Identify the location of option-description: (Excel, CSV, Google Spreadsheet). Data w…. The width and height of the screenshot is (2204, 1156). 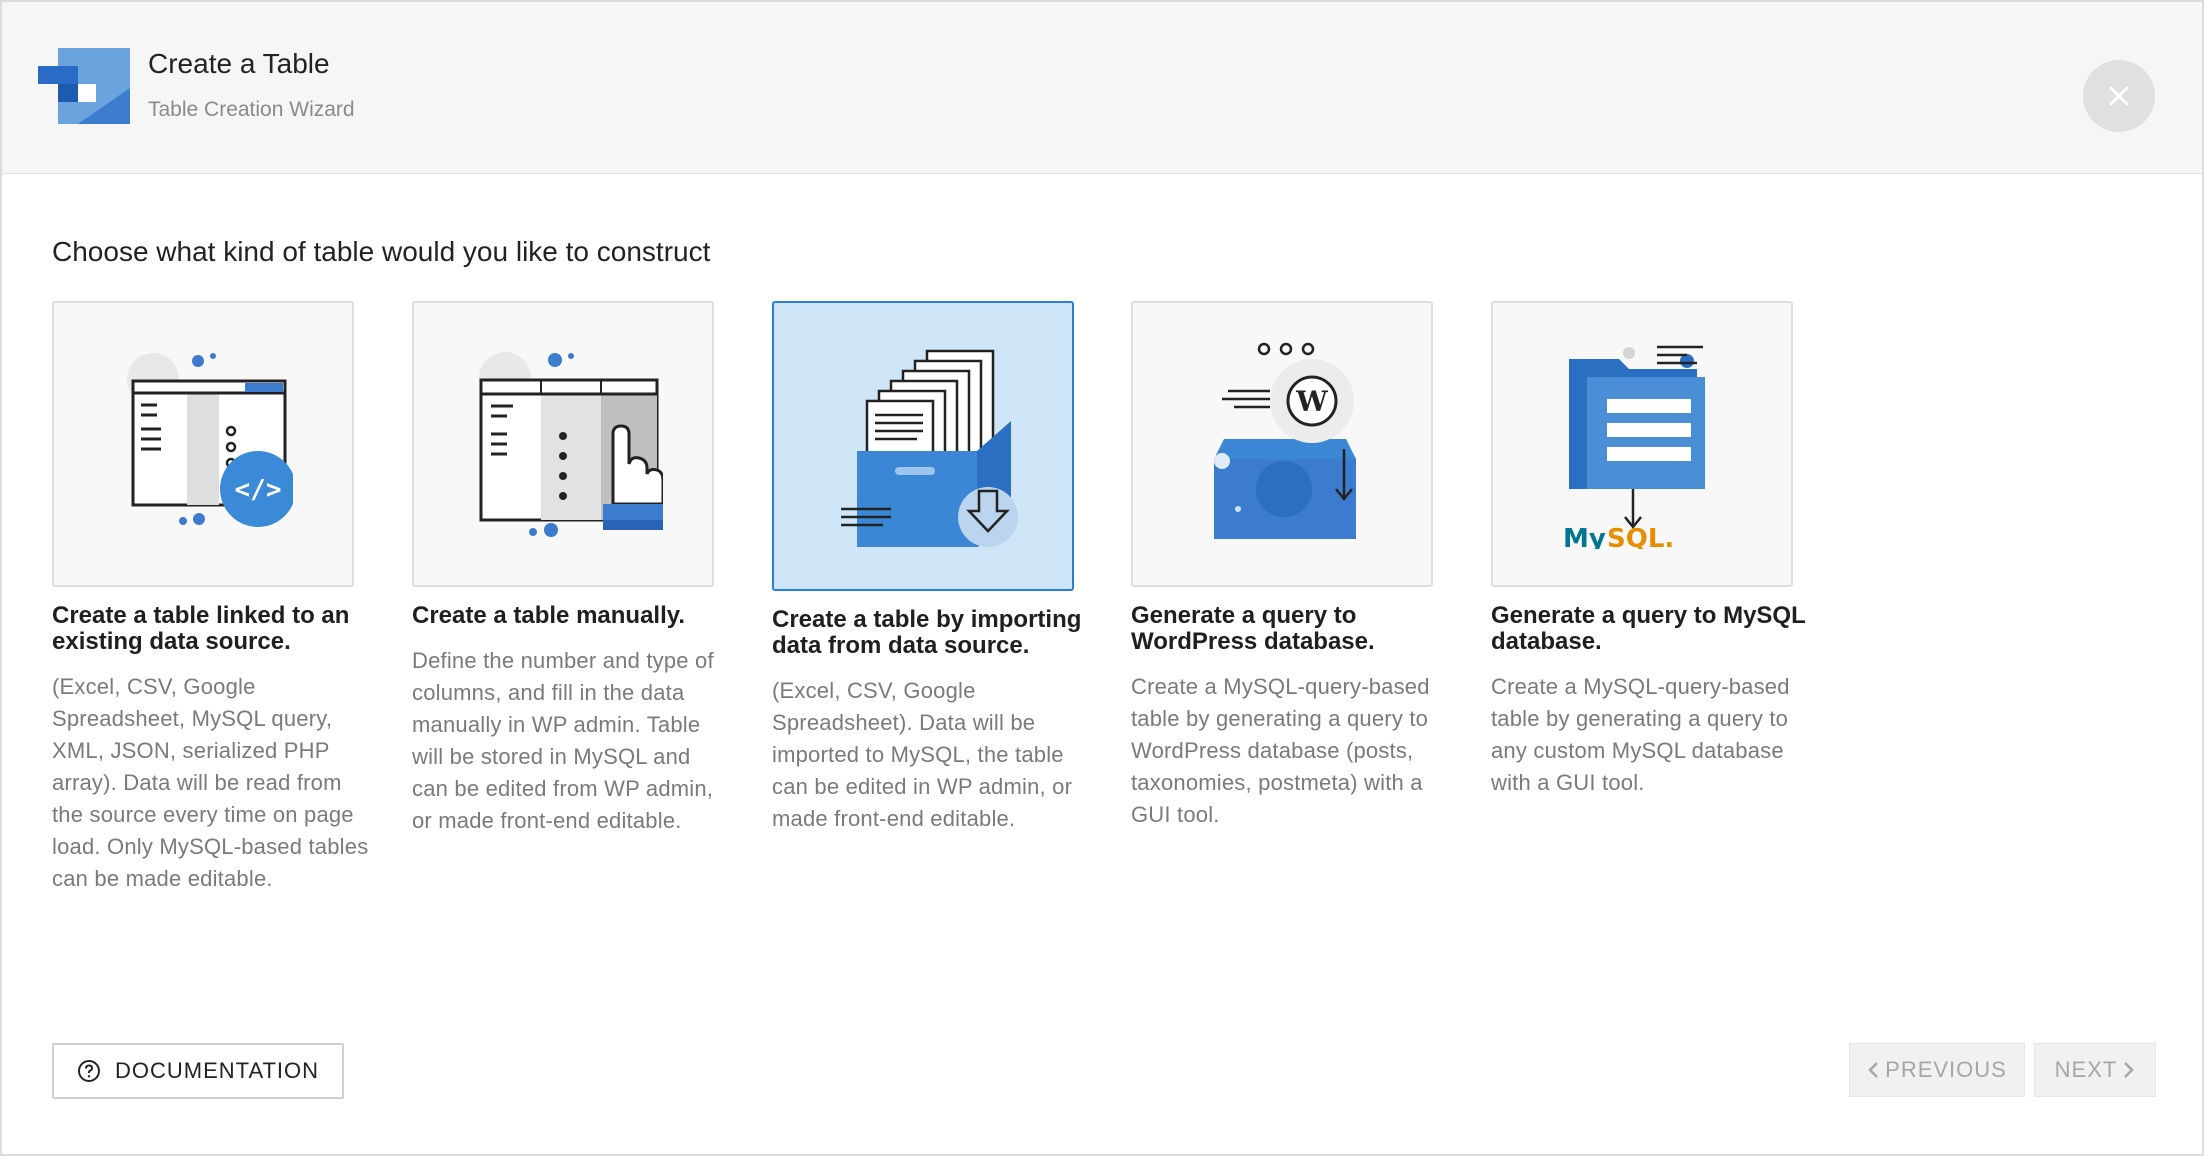
(922, 754).